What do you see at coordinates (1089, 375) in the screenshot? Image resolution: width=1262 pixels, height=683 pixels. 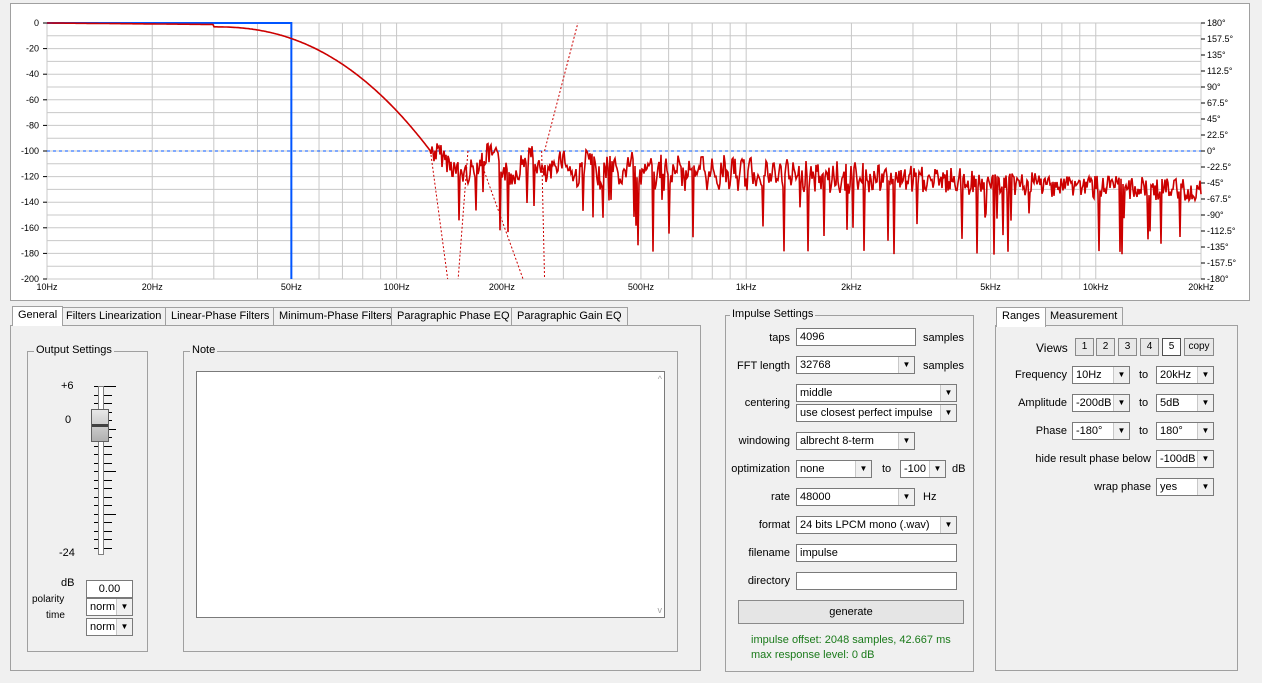 I see `frequency-from-value: 10Hz` at bounding box center [1089, 375].